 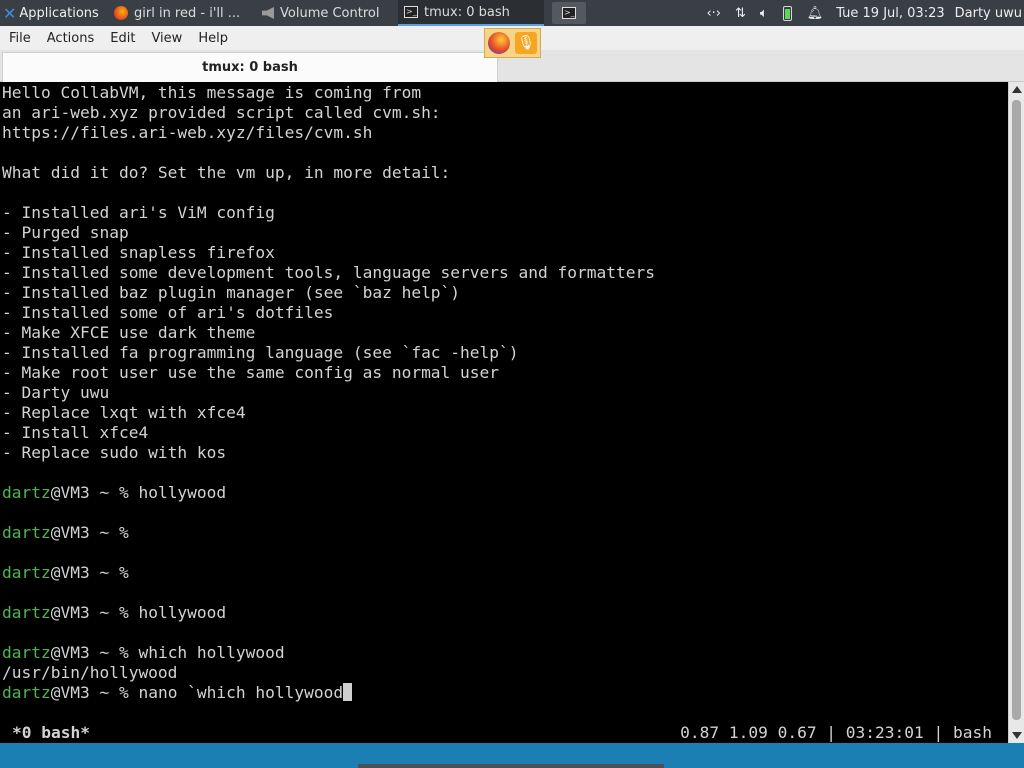 What do you see at coordinates (836, 732) in the screenshot?
I see `tmux-status-right: 0.87 1.09 0.67 | 03:23:01 | bash` at bounding box center [836, 732].